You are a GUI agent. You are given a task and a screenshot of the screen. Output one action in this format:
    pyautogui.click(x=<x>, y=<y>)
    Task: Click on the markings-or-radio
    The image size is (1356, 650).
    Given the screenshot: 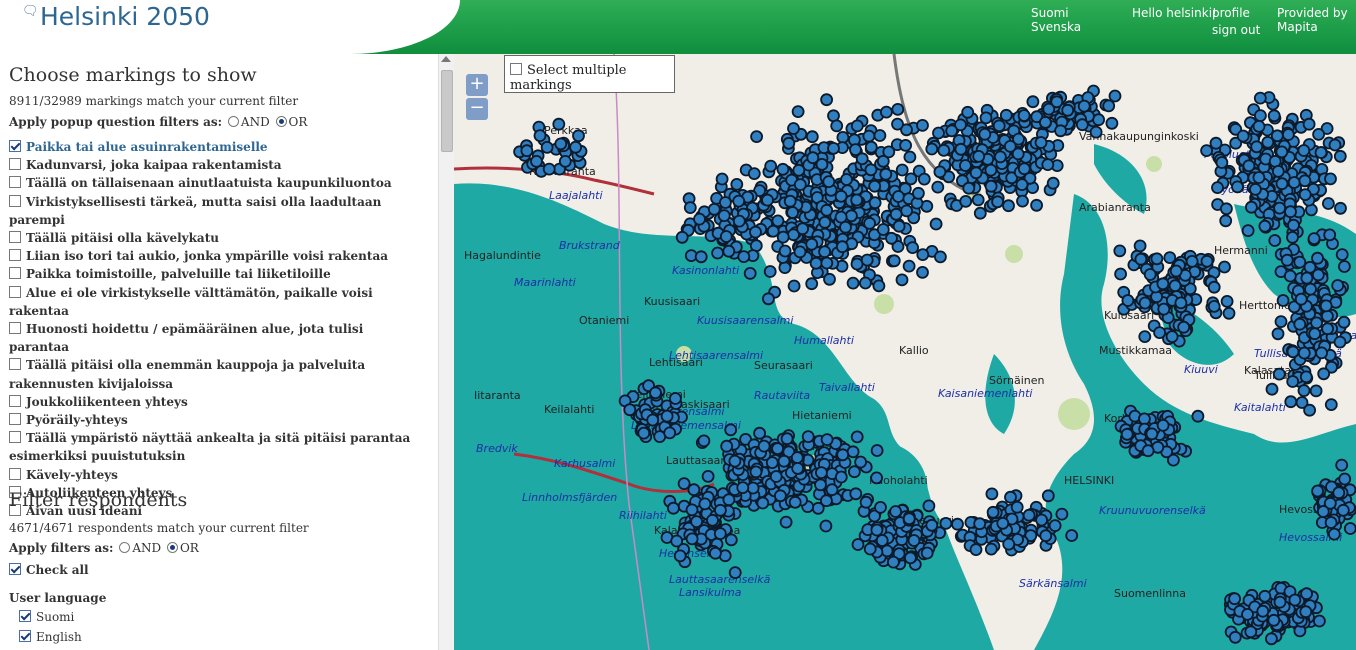 What is the action you would take?
    pyautogui.click(x=281, y=121)
    